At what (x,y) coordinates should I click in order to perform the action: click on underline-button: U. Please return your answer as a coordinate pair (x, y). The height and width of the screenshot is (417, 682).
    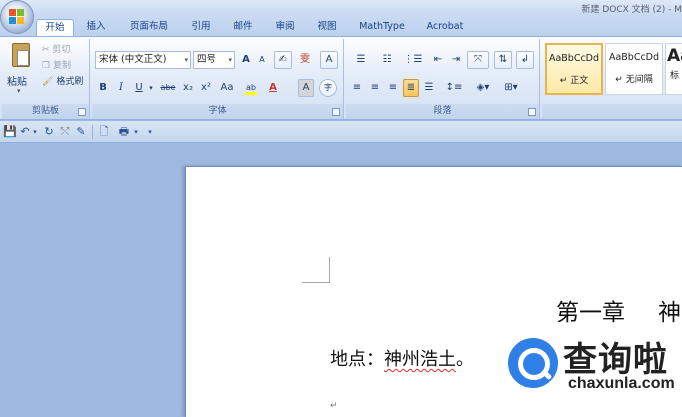
    Looking at the image, I should click on (139, 88).